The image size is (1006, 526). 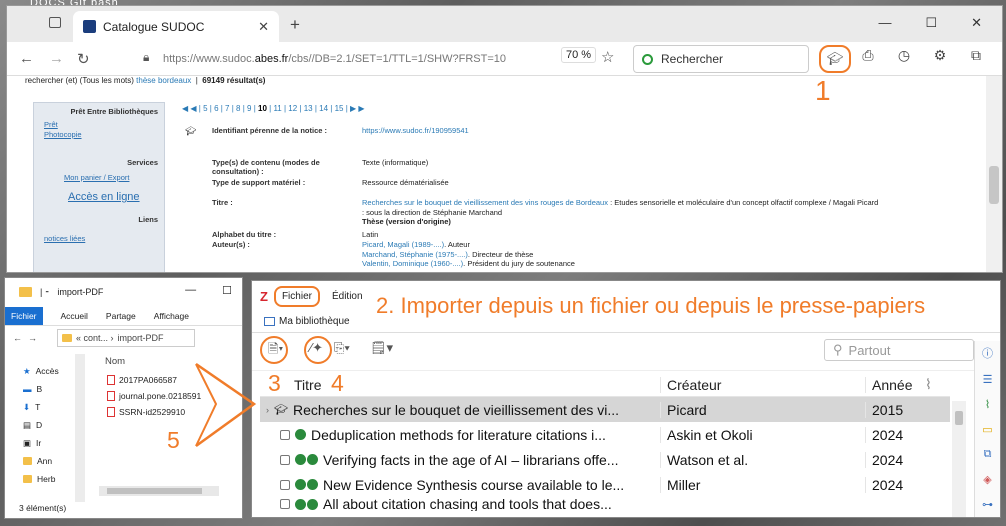 What do you see at coordinates (40, 389) in the screenshot?
I see `nav-item-b: ▬ B` at bounding box center [40, 389].